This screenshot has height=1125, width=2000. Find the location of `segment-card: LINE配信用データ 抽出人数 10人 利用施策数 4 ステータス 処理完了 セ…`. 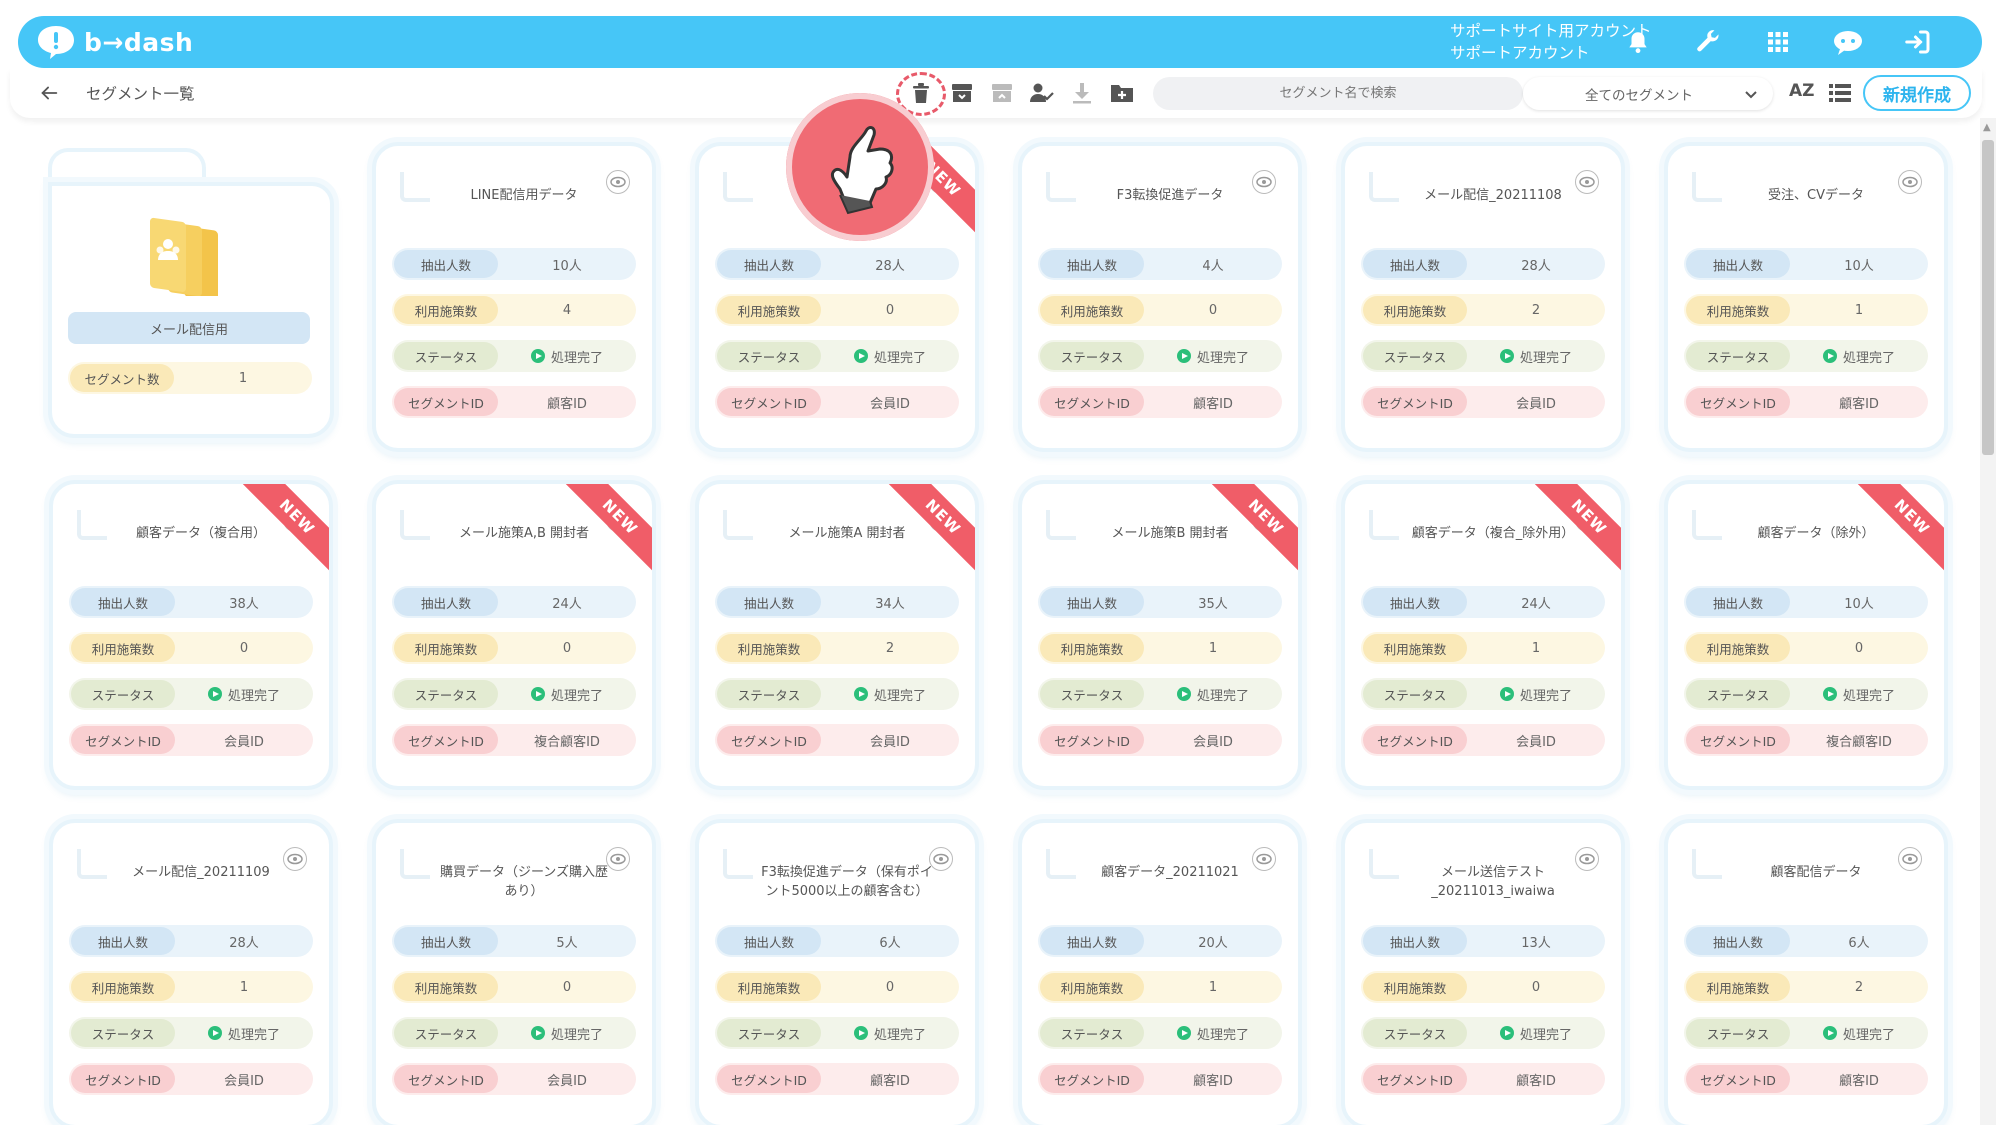

segment-card: LINE配信用データ 抽出人数 10人 利用施策数 4 ステータス 処理完了 セ… is located at coordinates (514, 297).